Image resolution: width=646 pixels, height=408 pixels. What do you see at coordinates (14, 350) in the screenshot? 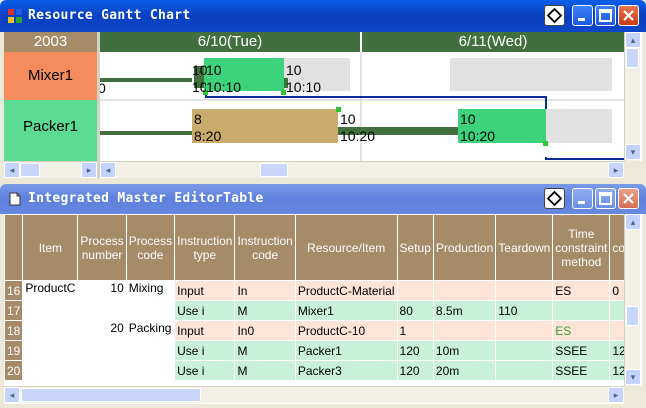
I see `row-number: 19` at bounding box center [14, 350].